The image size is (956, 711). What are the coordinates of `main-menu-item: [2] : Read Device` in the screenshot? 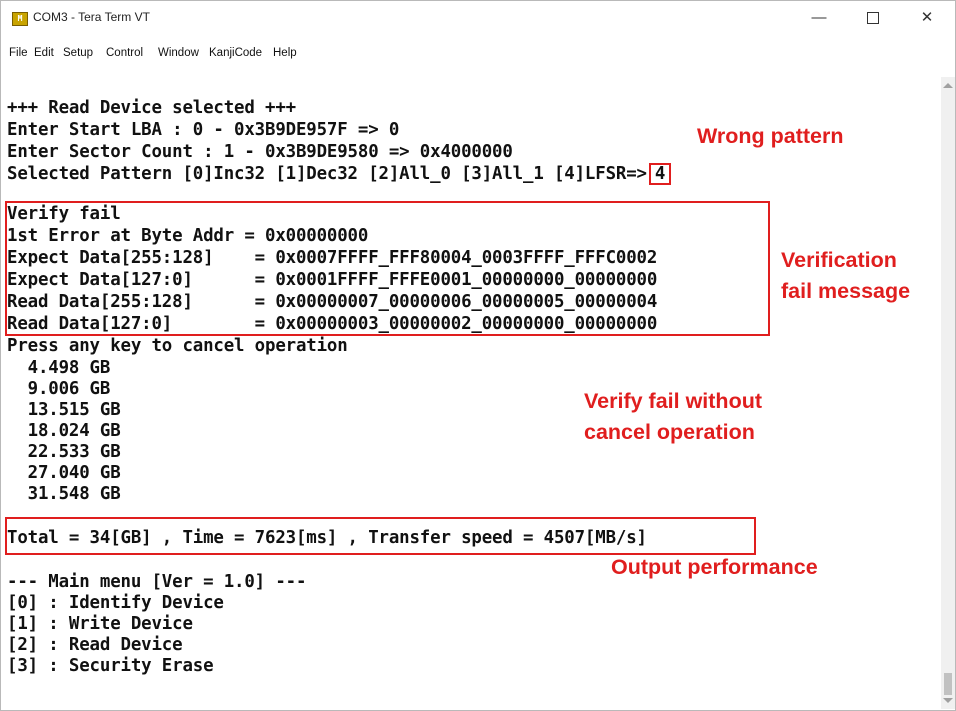 It's located at (95, 645).